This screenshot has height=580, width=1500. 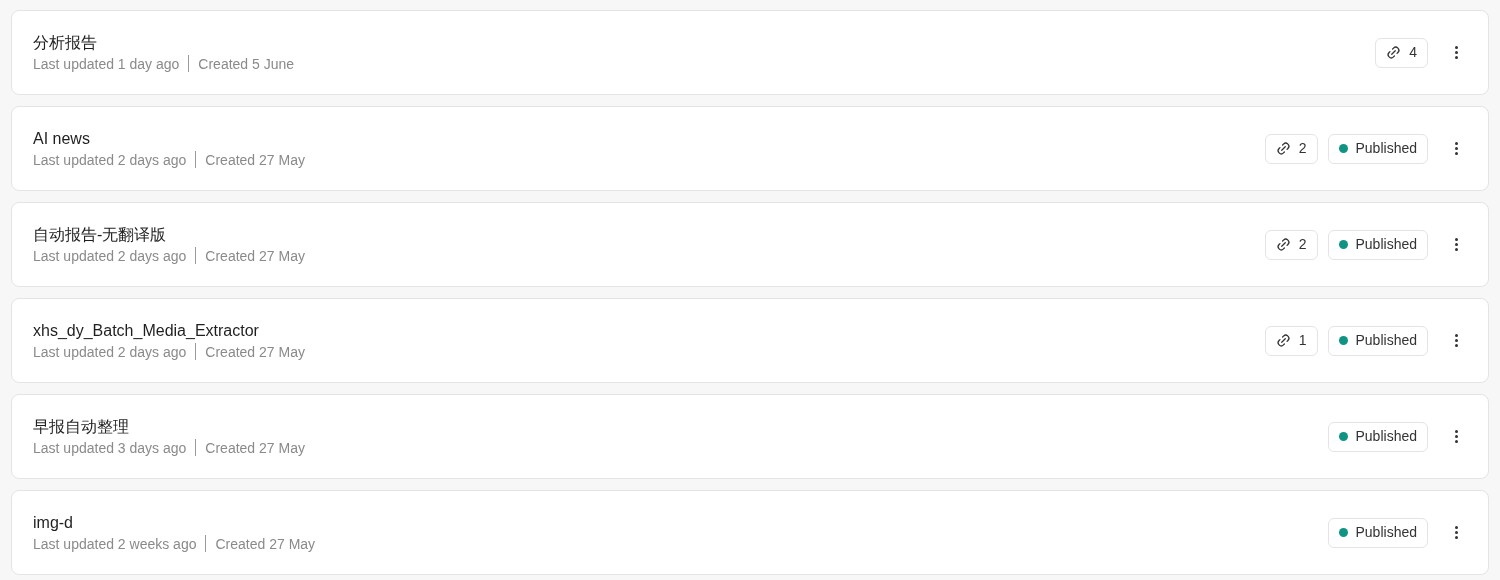 What do you see at coordinates (61, 138) in the screenshot?
I see `item-title: AI news` at bounding box center [61, 138].